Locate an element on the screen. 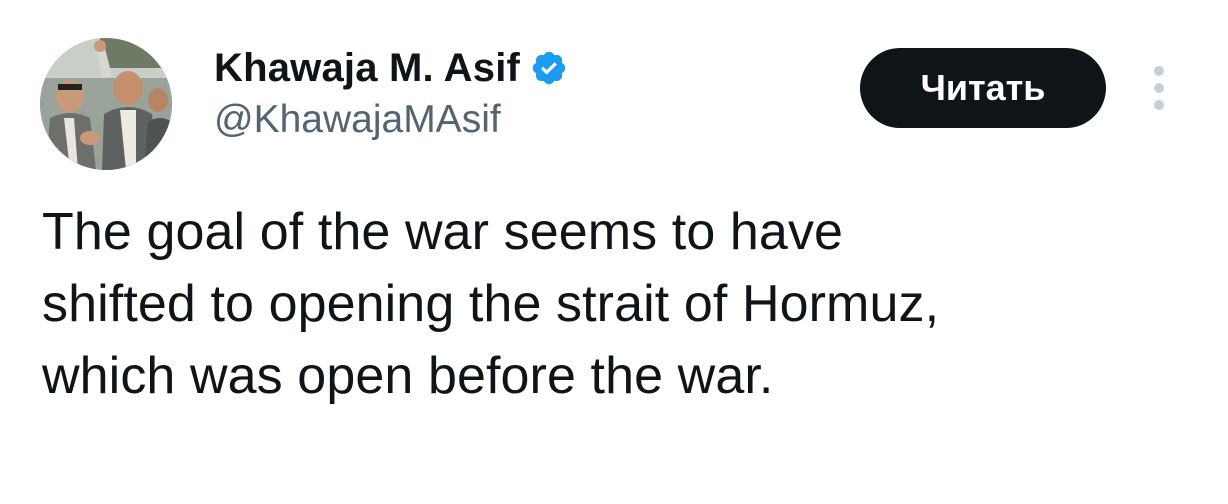 This screenshot has width=1228, height=504. author-display-name: Khawaja M. Asif is located at coordinates (367, 68).